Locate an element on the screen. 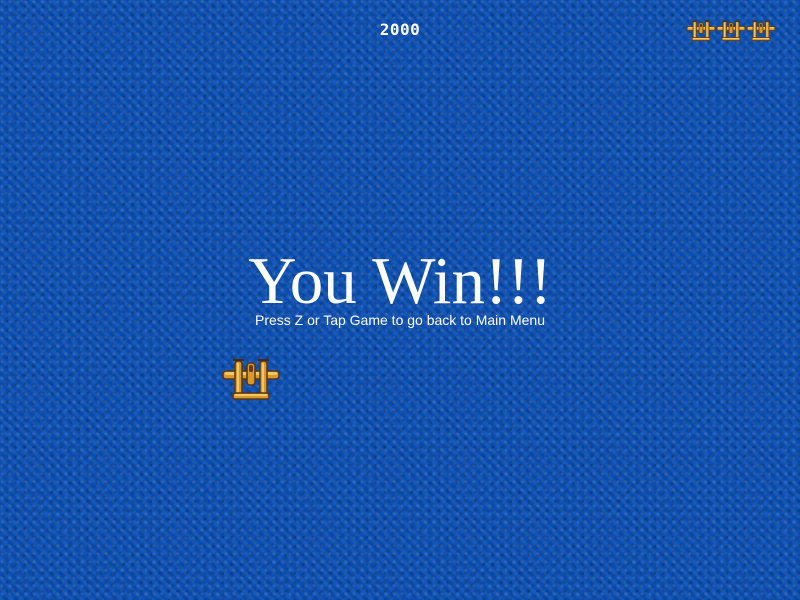  win-title: You Win!!! is located at coordinates (400, 281).